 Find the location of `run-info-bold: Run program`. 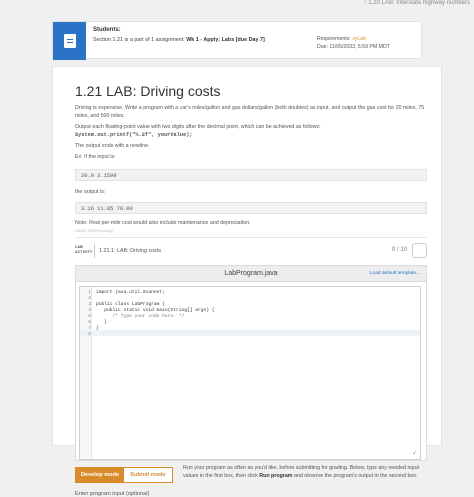

run-info-bold: Run program is located at coordinates (276, 475).